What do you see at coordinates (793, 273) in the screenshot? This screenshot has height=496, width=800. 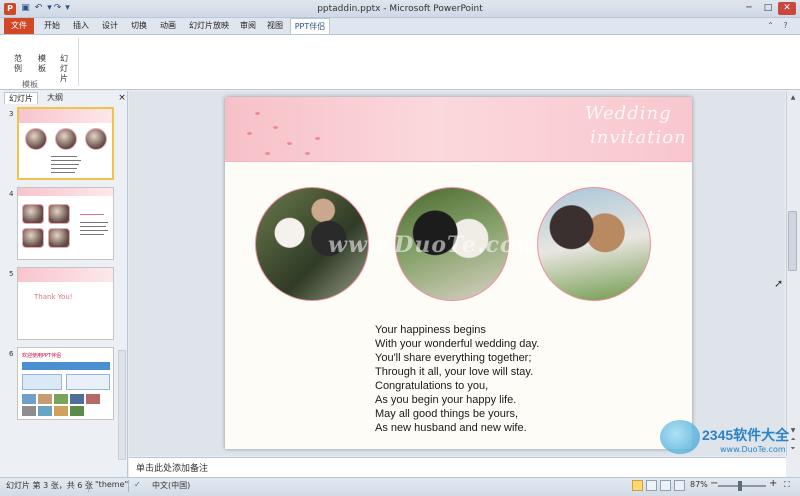 I see `slide-vertical-scrollbar` at bounding box center [793, 273].